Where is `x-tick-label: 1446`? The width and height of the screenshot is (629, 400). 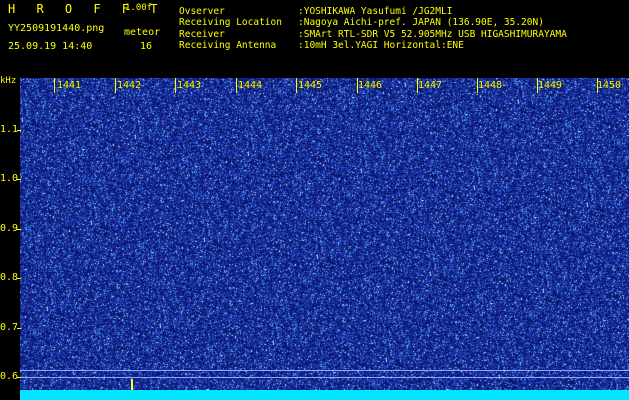 x-tick-label: 1446 is located at coordinates (370, 85).